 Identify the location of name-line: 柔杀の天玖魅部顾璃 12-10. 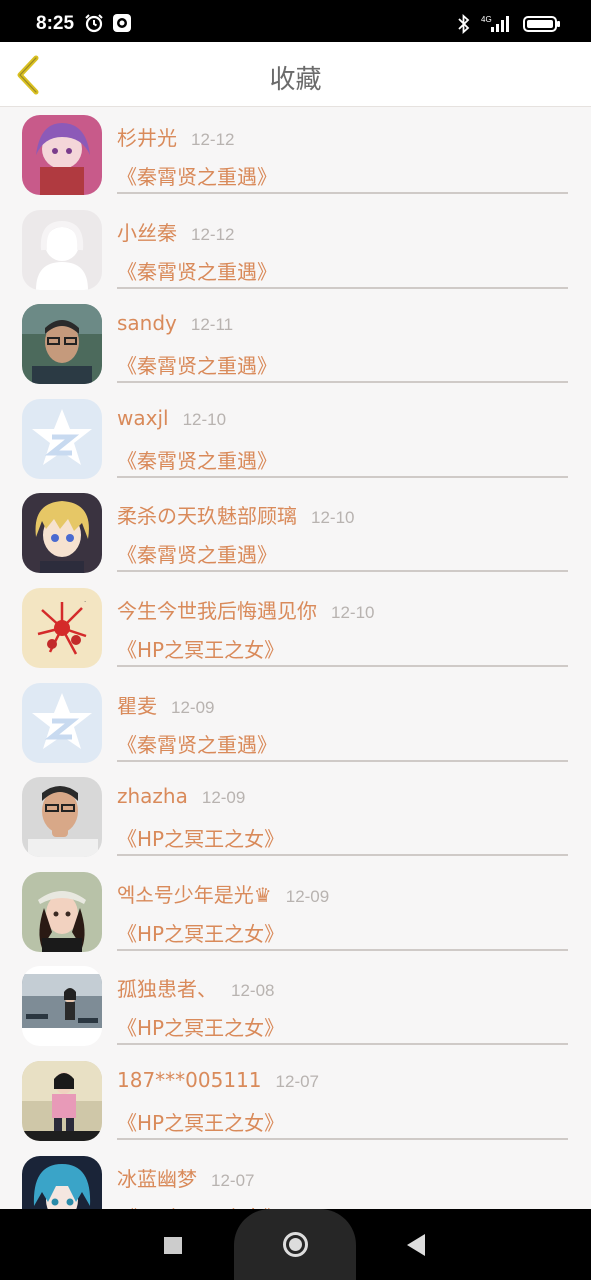
(235, 514).